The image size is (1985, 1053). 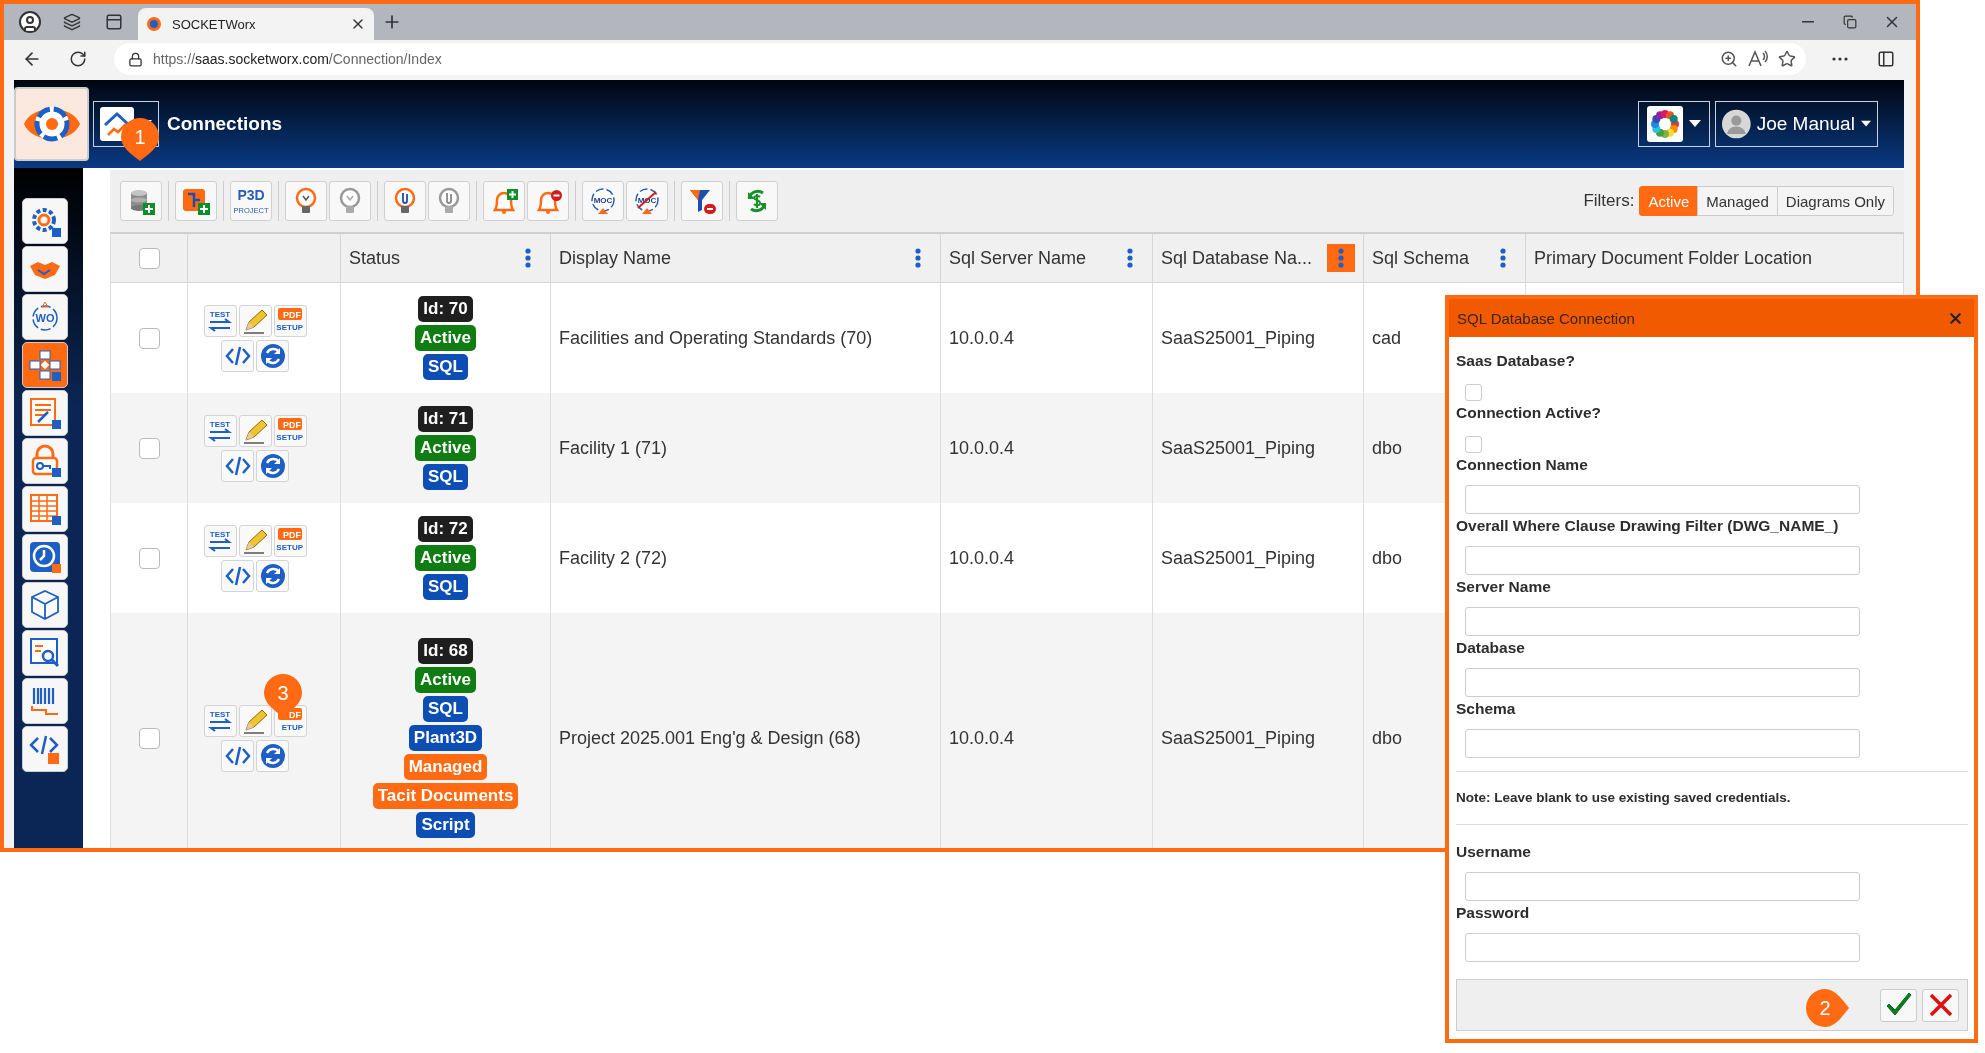 What do you see at coordinates (1504, 587) in the screenshot?
I see `field-label: Server Name` at bounding box center [1504, 587].